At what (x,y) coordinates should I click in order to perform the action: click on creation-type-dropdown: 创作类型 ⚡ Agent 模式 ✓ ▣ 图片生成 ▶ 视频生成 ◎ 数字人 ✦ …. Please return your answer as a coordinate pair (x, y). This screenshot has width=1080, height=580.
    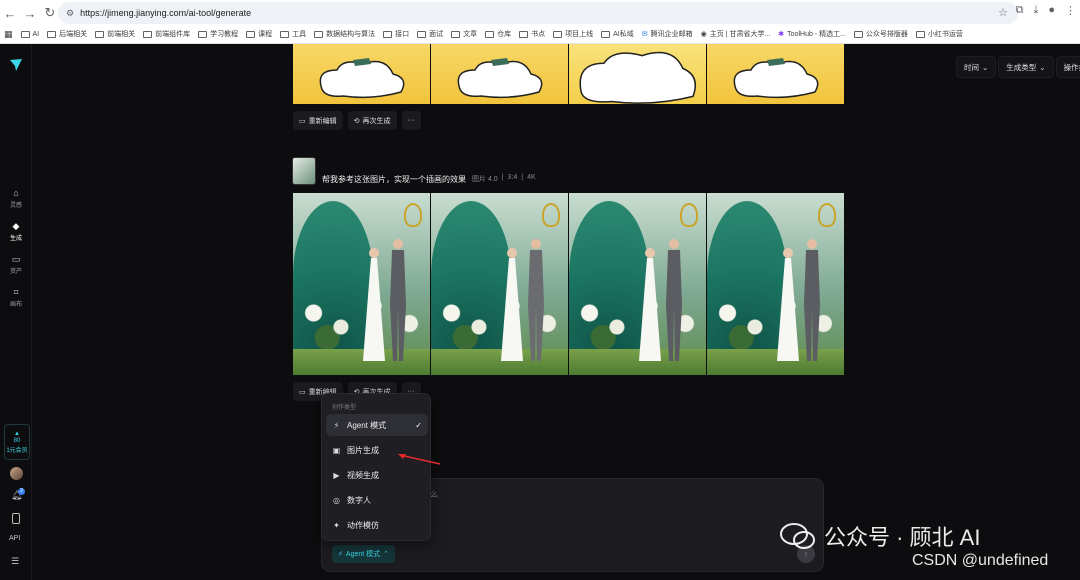
    Looking at the image, I should click on (376, 467).